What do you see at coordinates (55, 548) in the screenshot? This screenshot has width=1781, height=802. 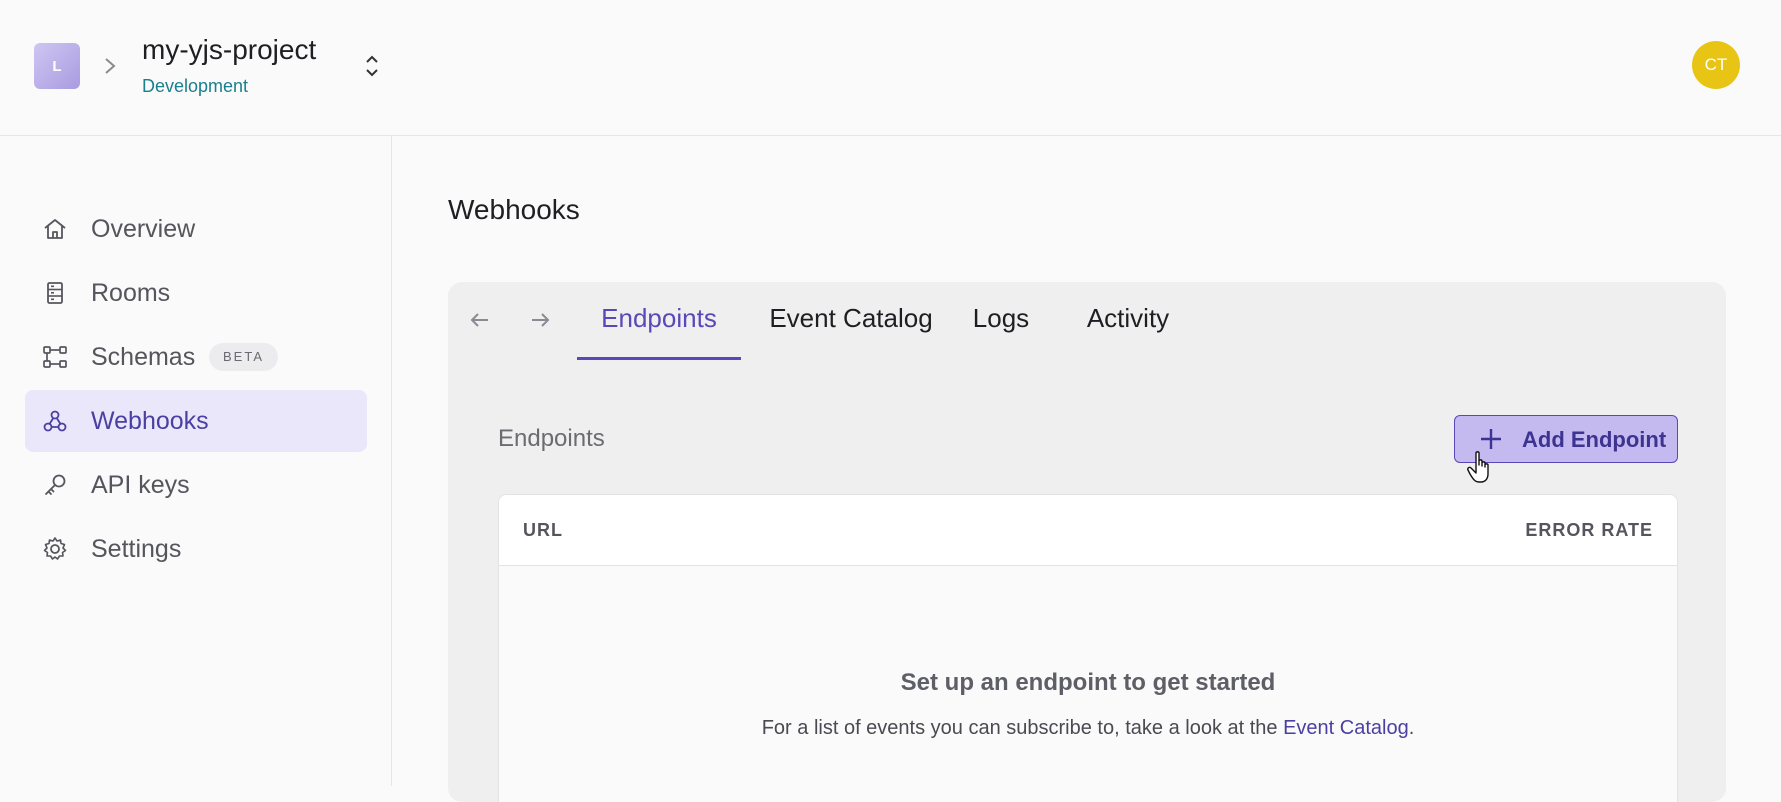 I see `gear-icon` at bounding box center [55, 548].